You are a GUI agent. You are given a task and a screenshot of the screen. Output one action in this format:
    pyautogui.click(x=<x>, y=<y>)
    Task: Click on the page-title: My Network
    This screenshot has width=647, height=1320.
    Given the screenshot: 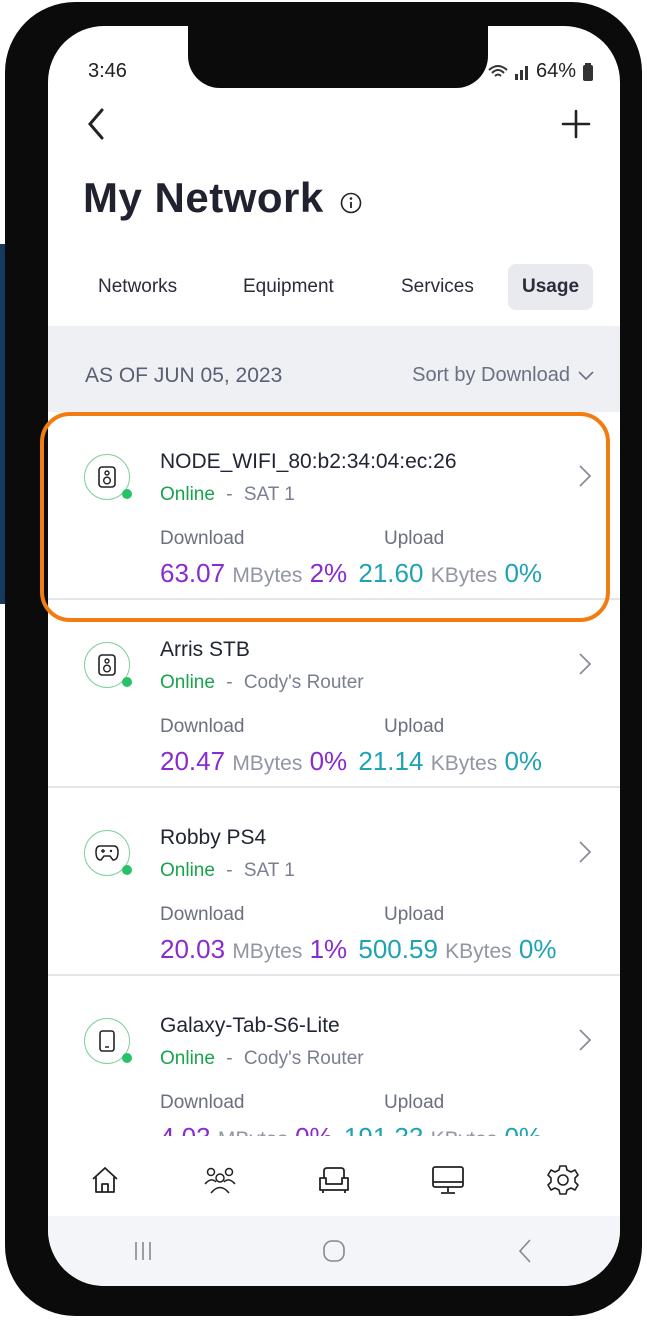 What is the action you would take?
    pyautogui.click(x=203, y=197)
    